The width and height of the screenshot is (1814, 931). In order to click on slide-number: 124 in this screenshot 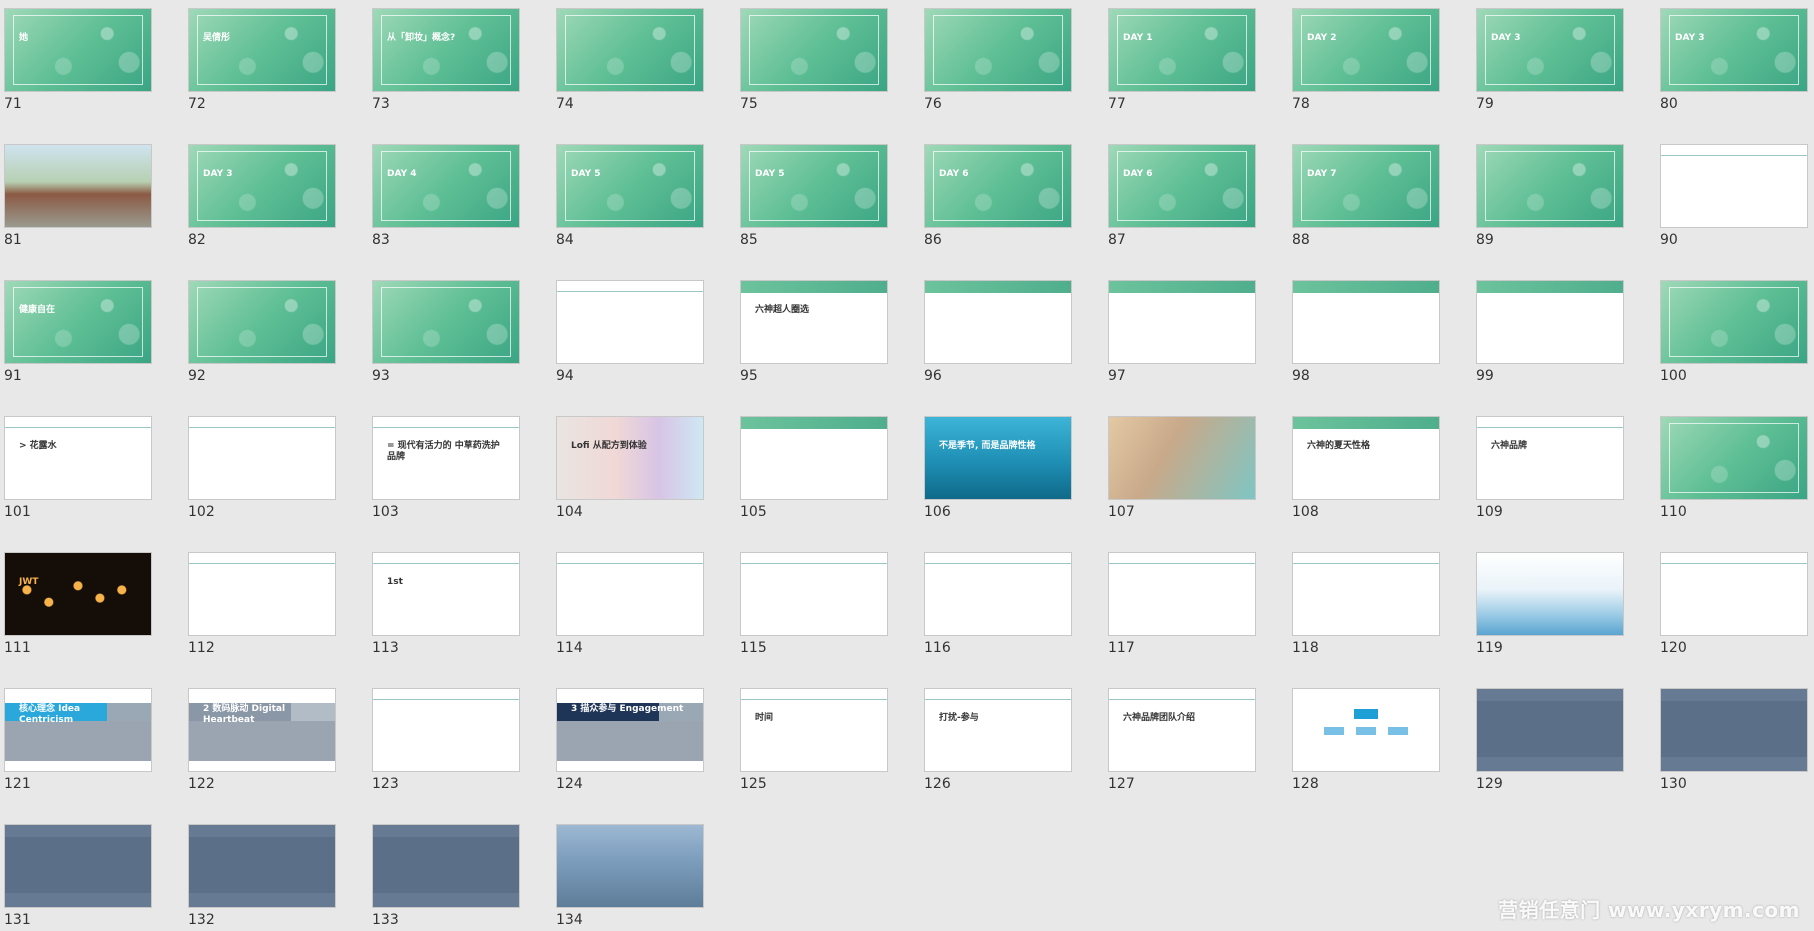, I will do `click(569, 784)`.